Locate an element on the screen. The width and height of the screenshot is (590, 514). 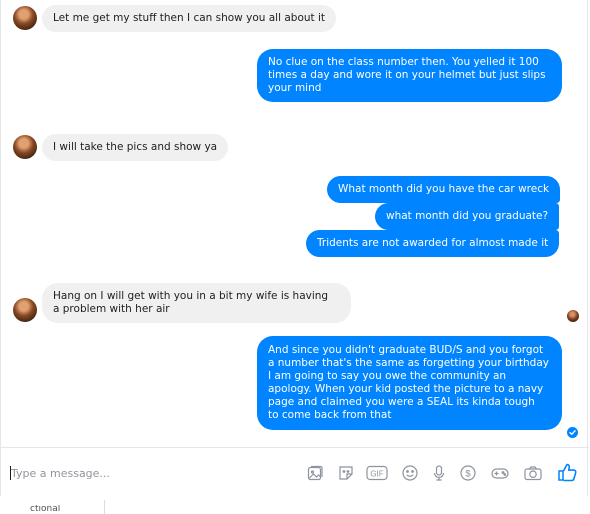
game-icon is located at coordinates (500, 473).